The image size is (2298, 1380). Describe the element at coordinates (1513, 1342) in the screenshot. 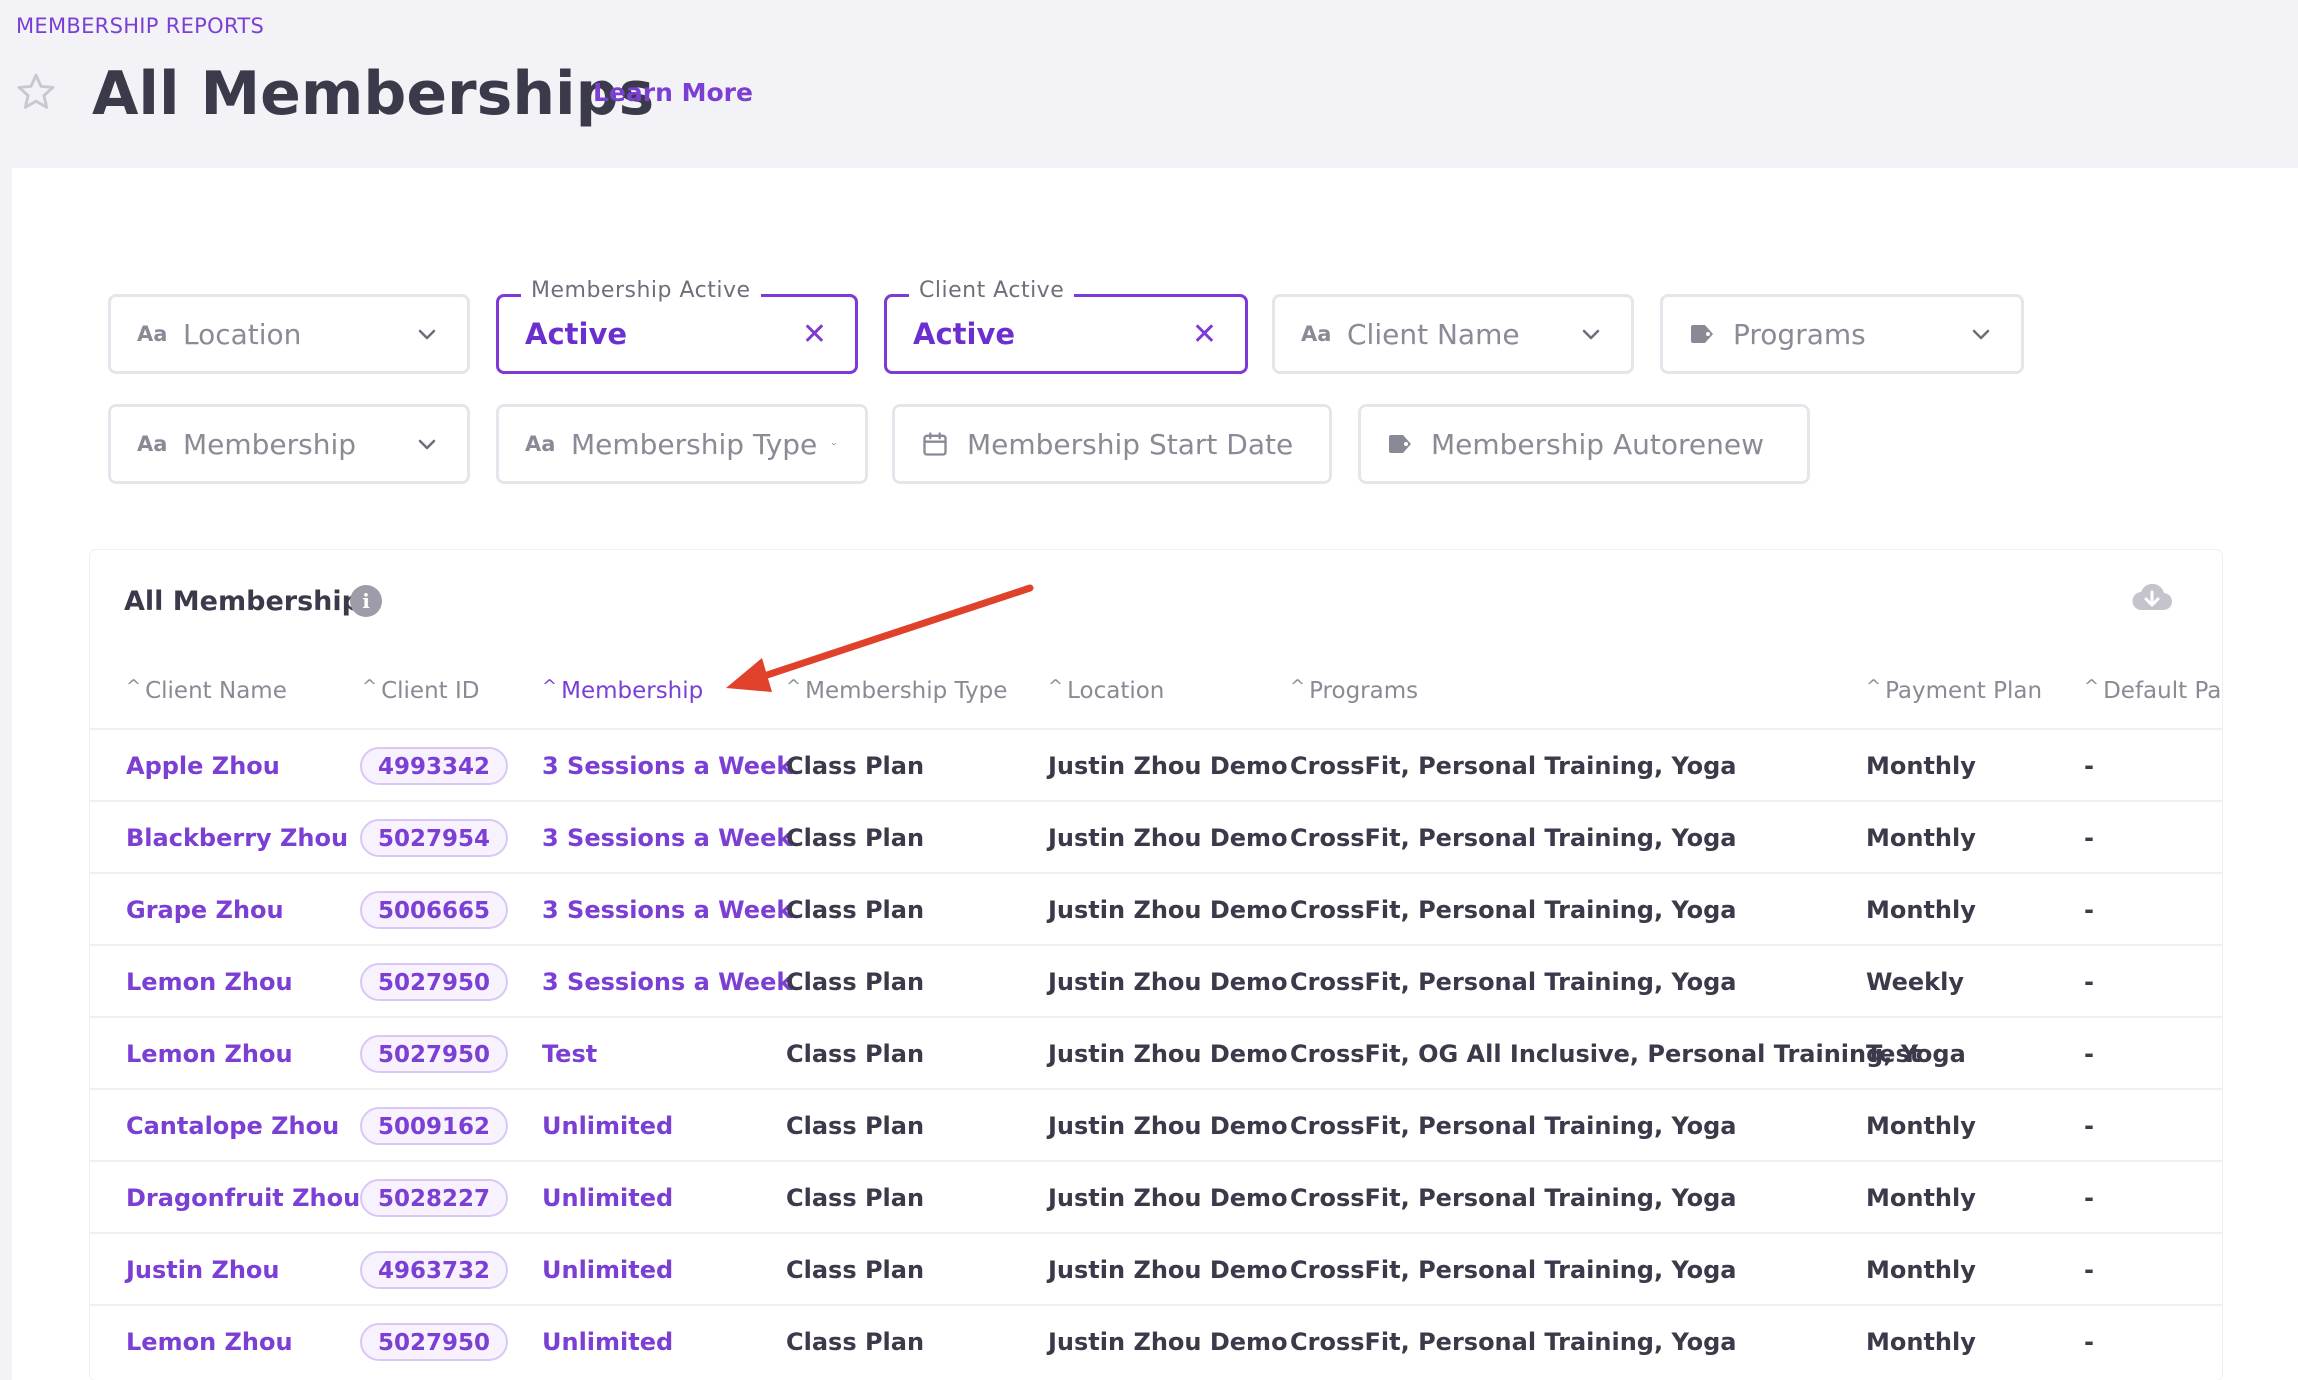

I see `cell-programs: CrossFit, Personal Training, Yoga` at that location.